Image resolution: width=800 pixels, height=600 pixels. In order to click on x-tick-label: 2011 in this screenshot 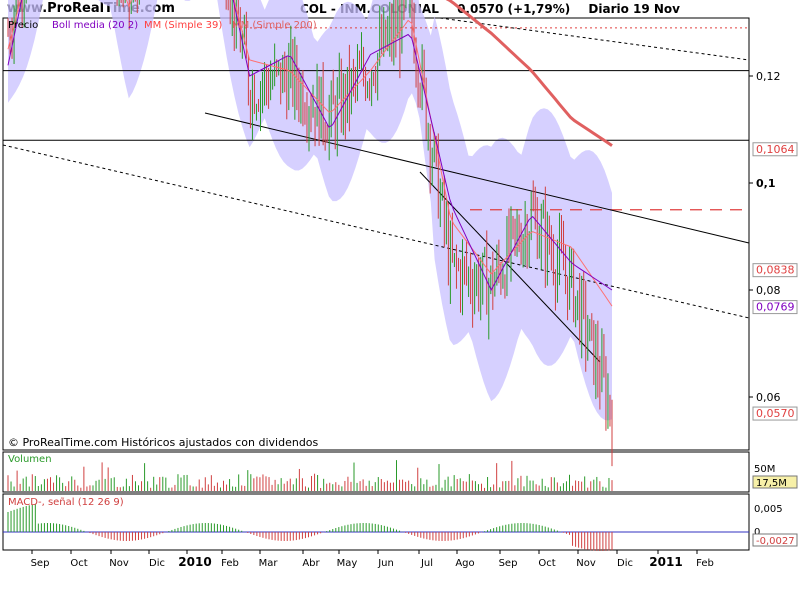, I will do `click(665, 562)`.